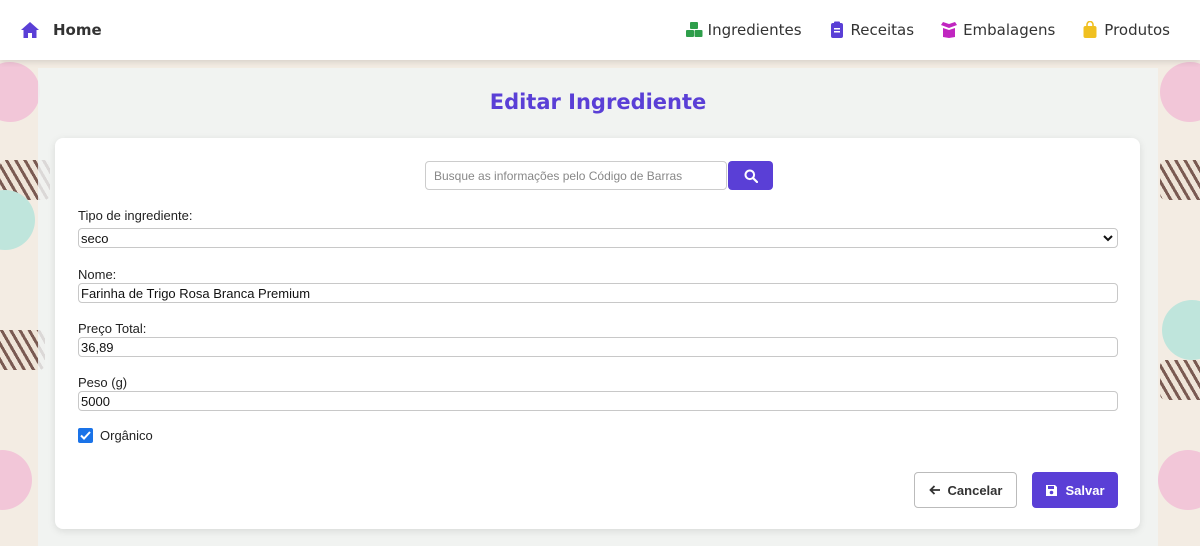  What do you see at coordinates (975, 490) in the screenshot?
I see `cancel-label: Cancelar` at bounding box center [975, 490].